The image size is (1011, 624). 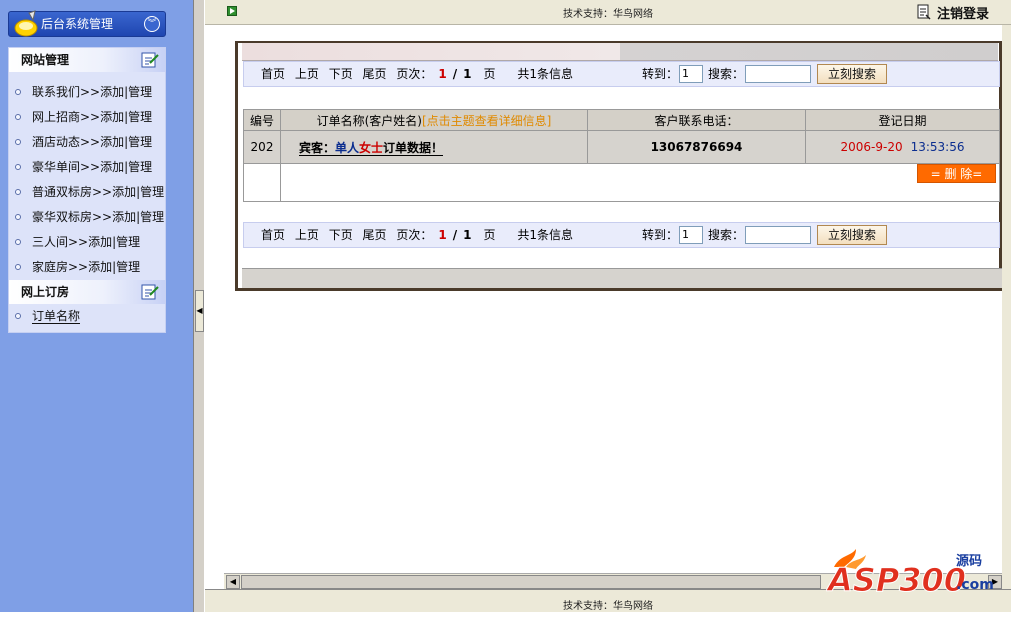 I want to click on sidebar-header-title: 后台系统管理, so click(x=77, y=24).